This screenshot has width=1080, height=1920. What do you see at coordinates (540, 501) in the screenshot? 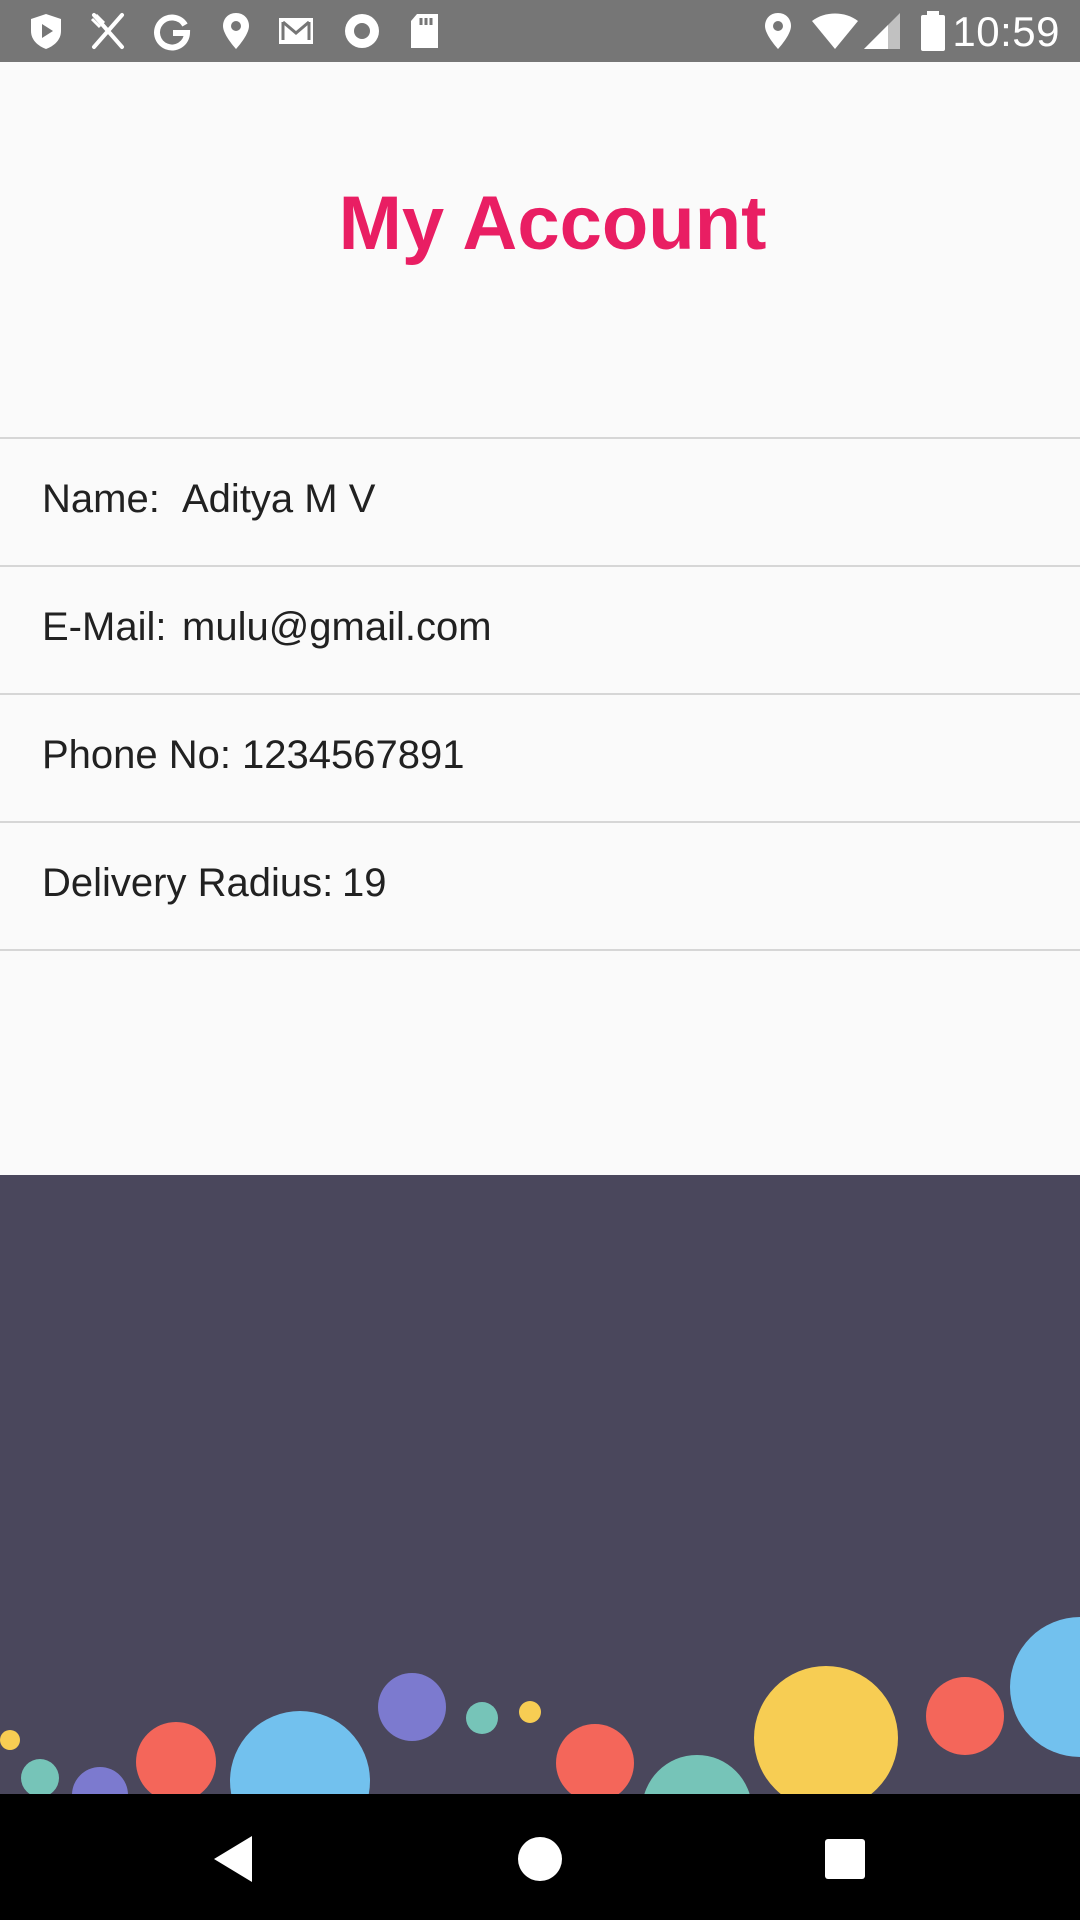
I see `name-row: Name: Aditya M V` at bounding box center [540, 501].